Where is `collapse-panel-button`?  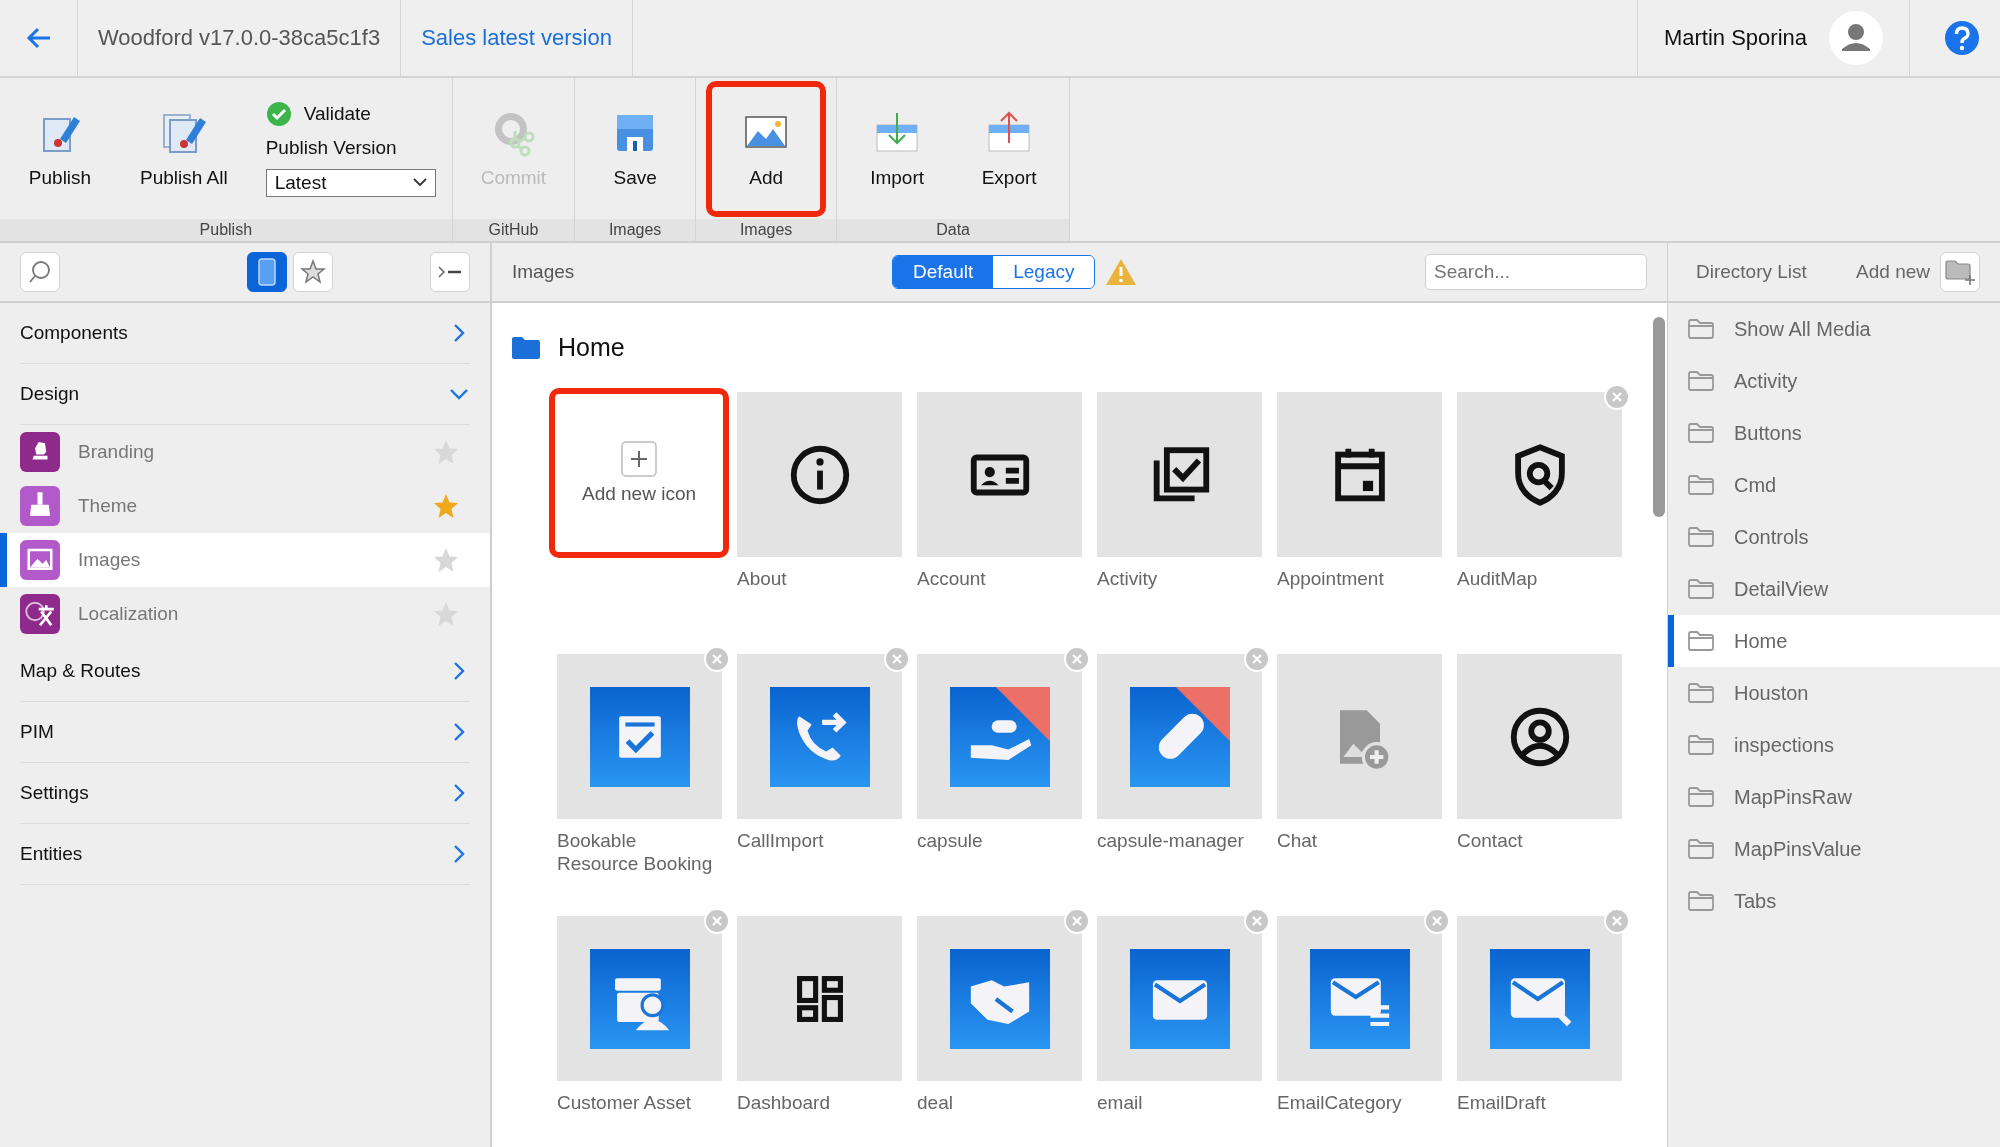
collapse-panel-button is located at coordinates (450, 272).